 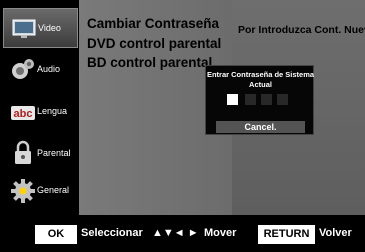 I want to click on sidebar-item-audio: Audio, so click(x=40, y=70).